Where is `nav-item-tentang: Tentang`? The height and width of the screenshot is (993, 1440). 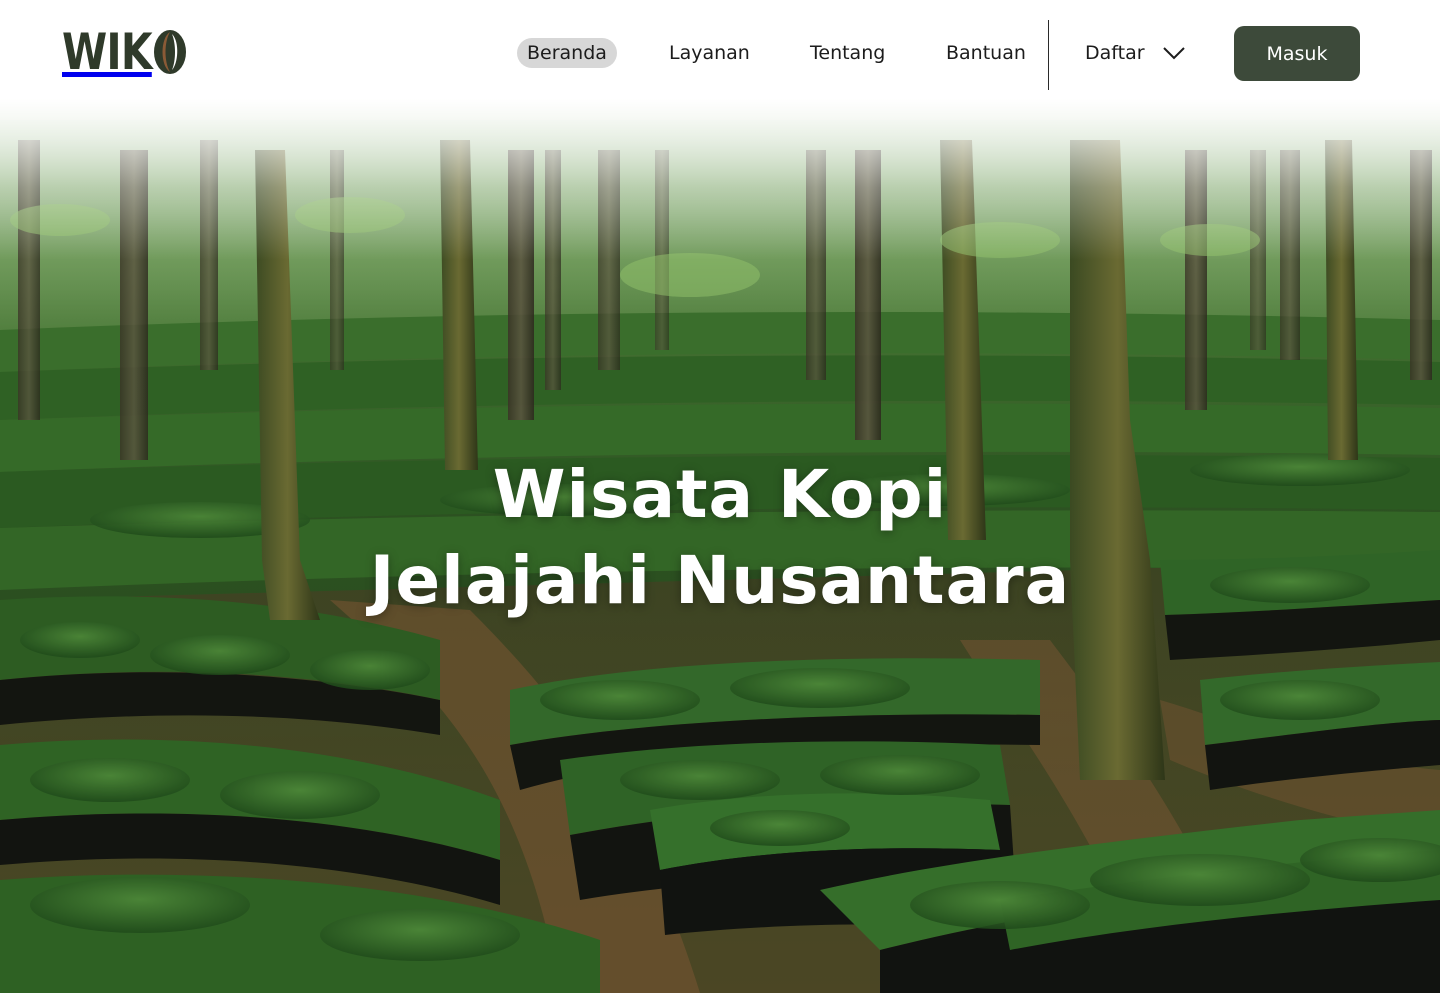 nav-item-tentang: Tentang is located at coordinates (847, 53).